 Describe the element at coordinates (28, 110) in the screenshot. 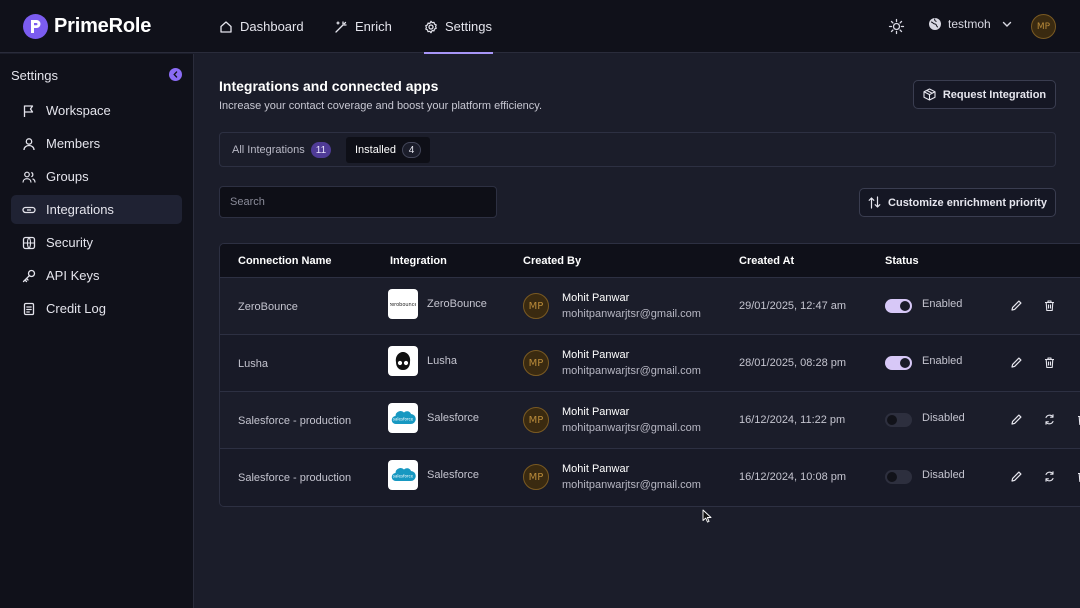

I see `flag-icon` at that location.